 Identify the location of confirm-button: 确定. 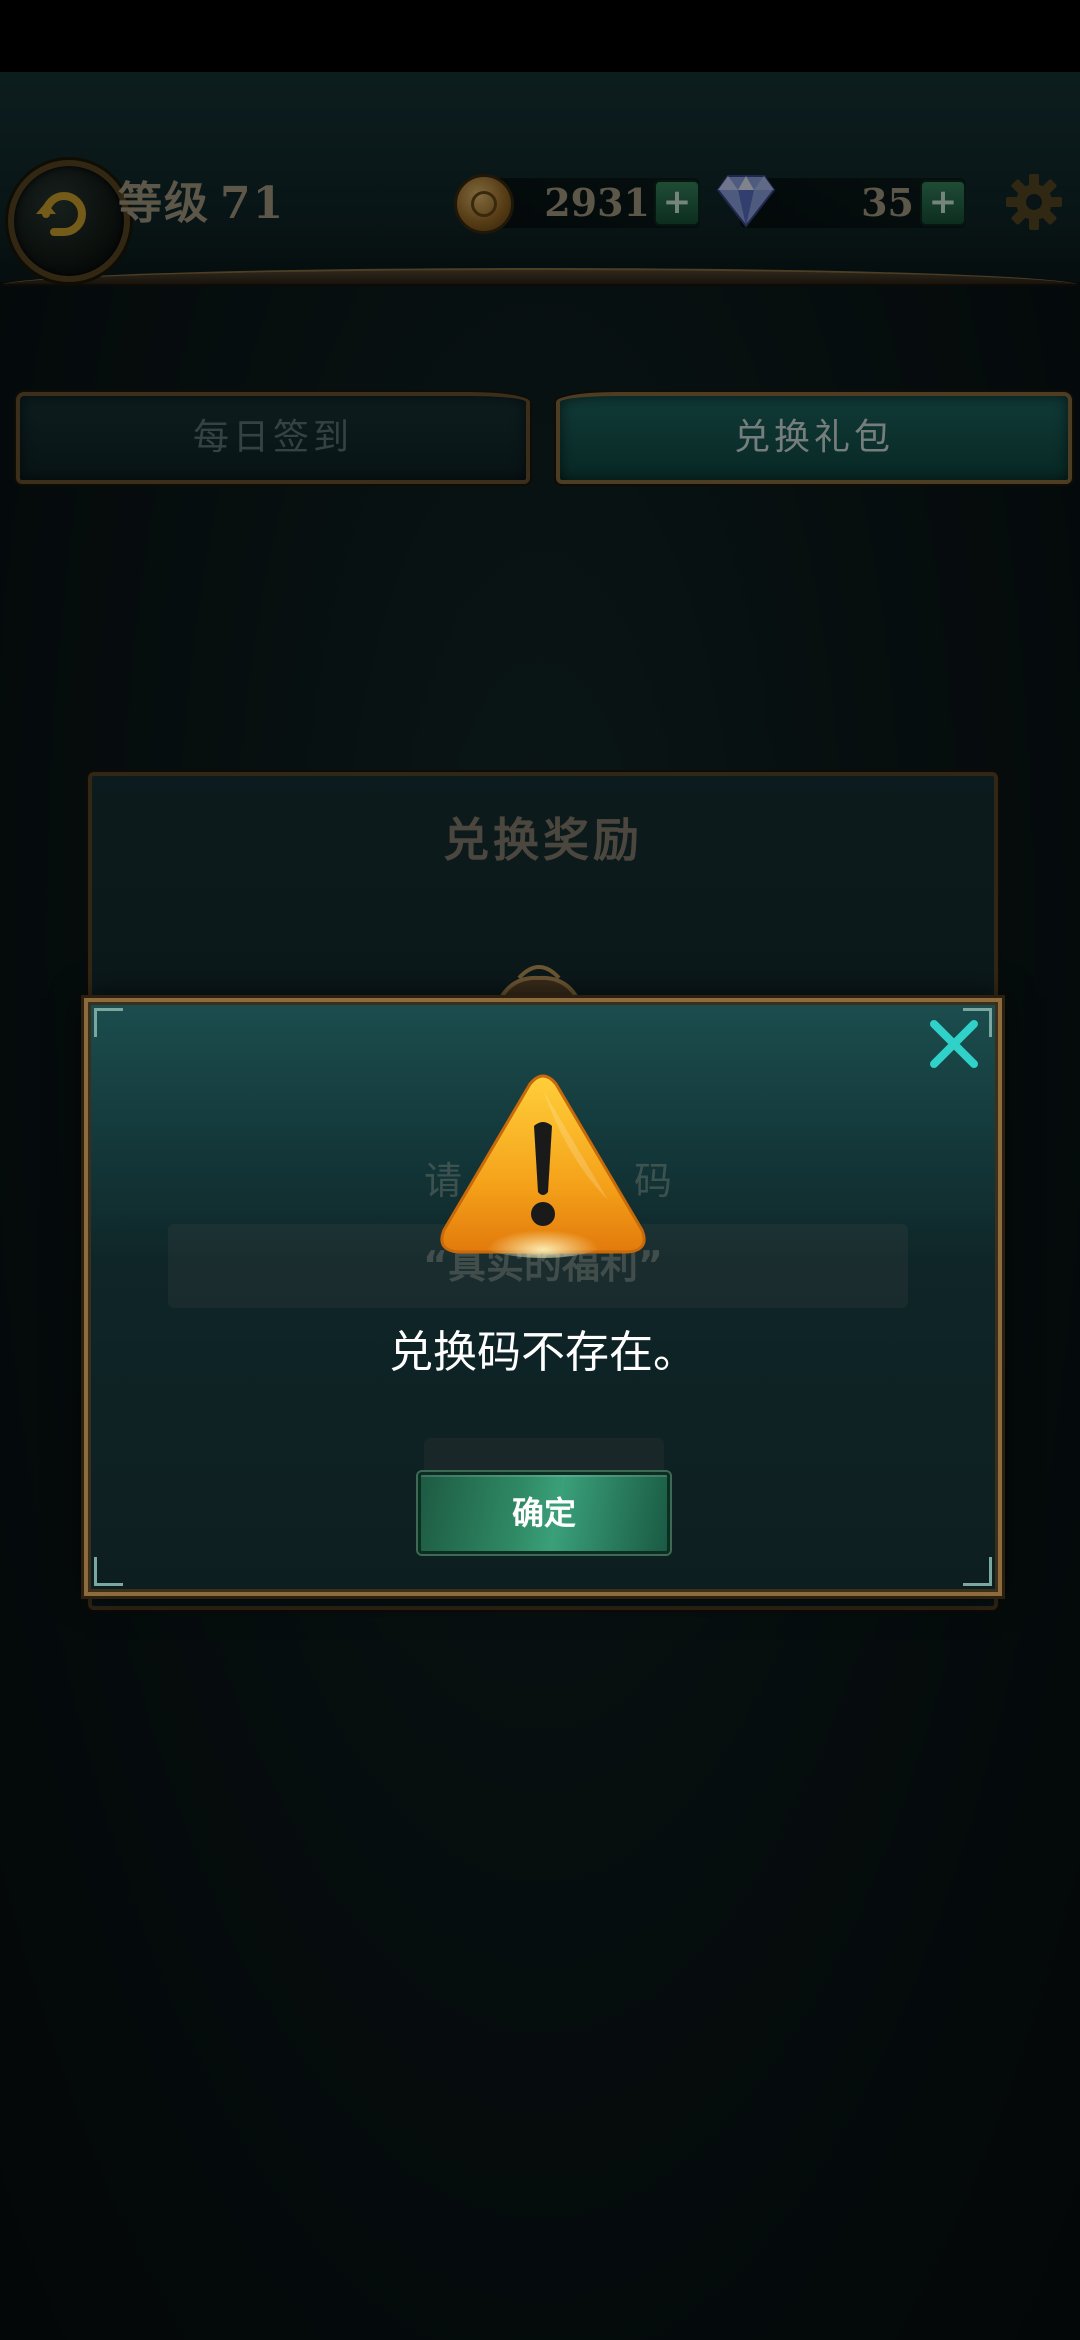
(544, 1513).